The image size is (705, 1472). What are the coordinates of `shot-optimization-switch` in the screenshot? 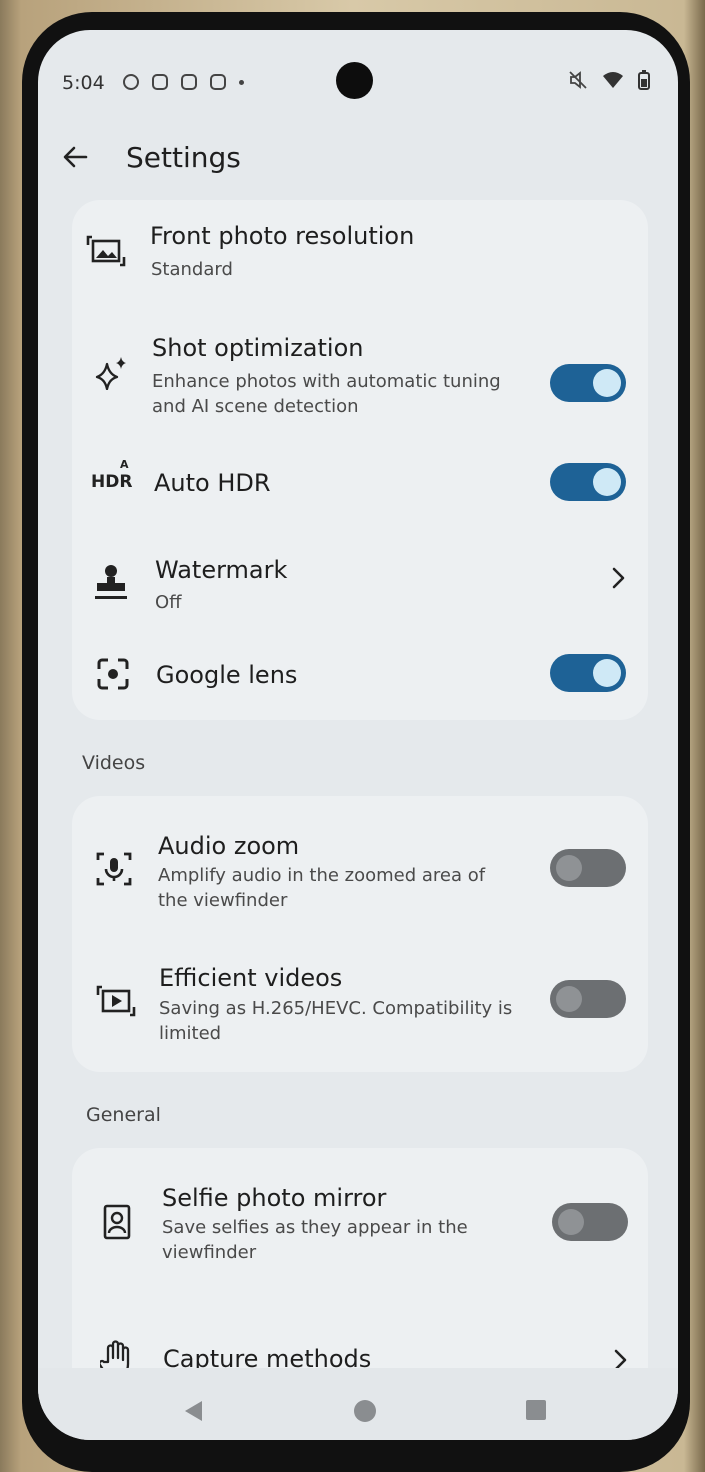 It's located at (588, 383).